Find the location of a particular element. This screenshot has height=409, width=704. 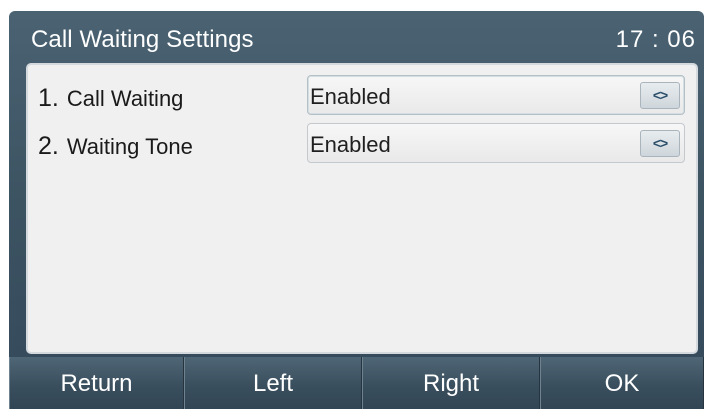

setting-name: Call Waiting is located at coordinates (125, 98).